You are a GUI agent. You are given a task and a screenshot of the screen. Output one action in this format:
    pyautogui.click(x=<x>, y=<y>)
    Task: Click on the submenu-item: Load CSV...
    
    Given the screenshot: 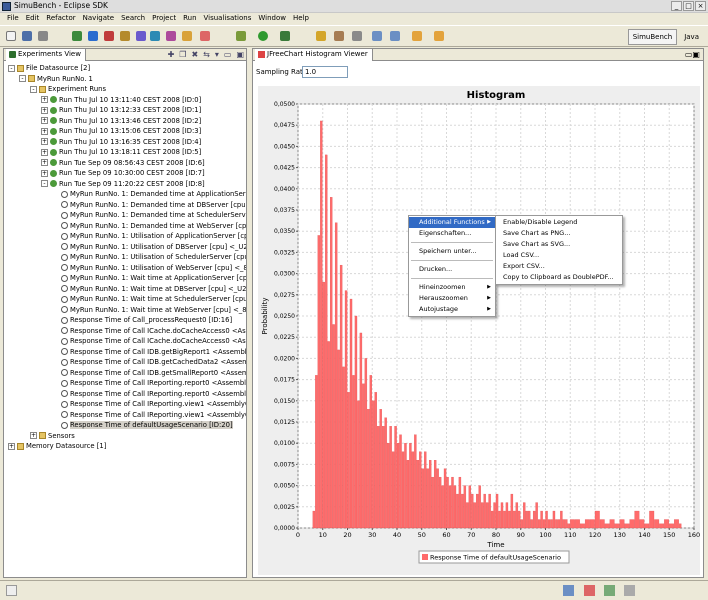 What is the action you would take?
    pyautogui.click(x=559, y=255)
    